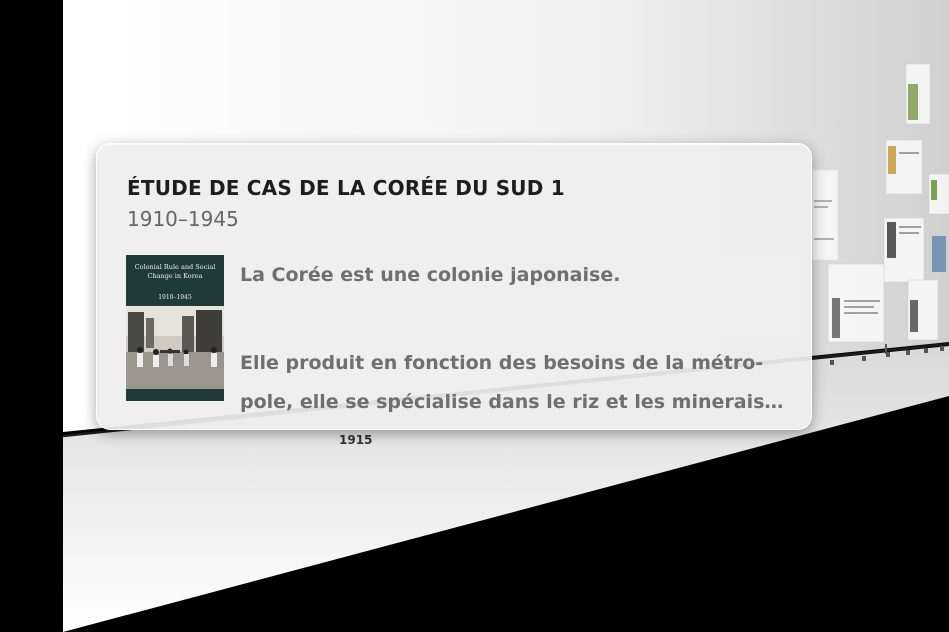  Describe the element at coordinates (346, 188) in the screenshot. I see `event-title: ÉTUDE DE CAS DE LA CORÉE DU SUD 1` at that location.